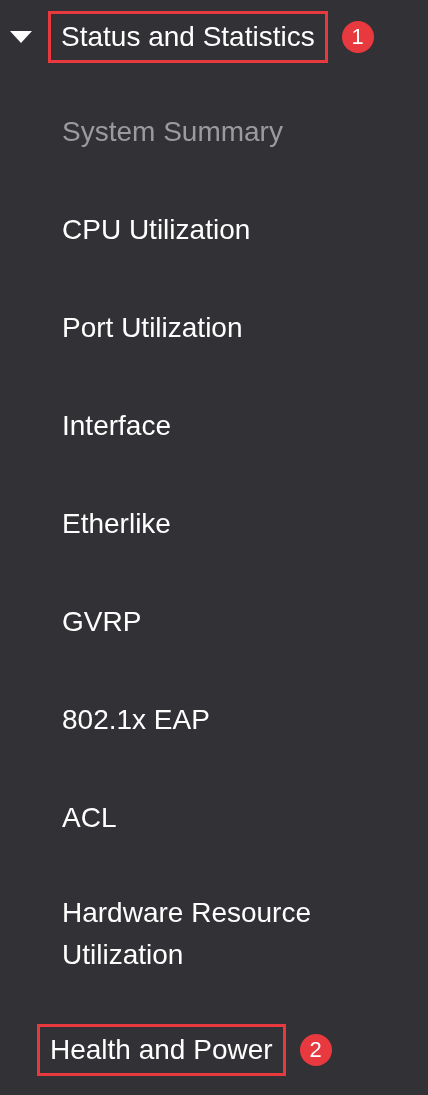 This screenshot has width=428, height=1095. I want to click on menu-item: Port Utilization, so click(152, 328).